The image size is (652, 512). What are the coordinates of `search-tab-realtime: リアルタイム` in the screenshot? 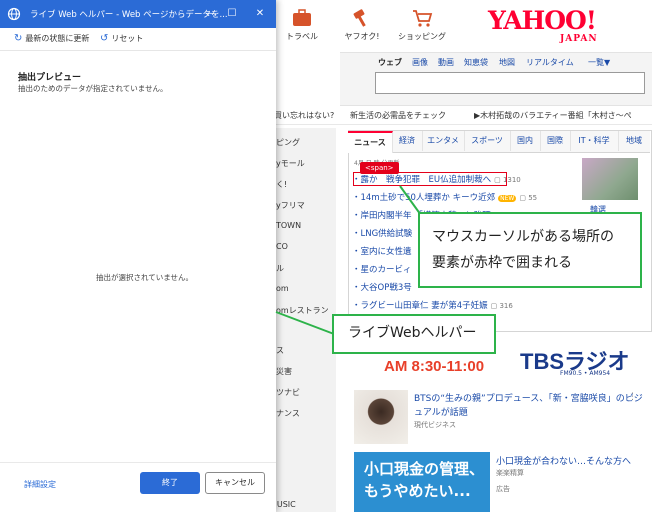 It's located at (550, 62).